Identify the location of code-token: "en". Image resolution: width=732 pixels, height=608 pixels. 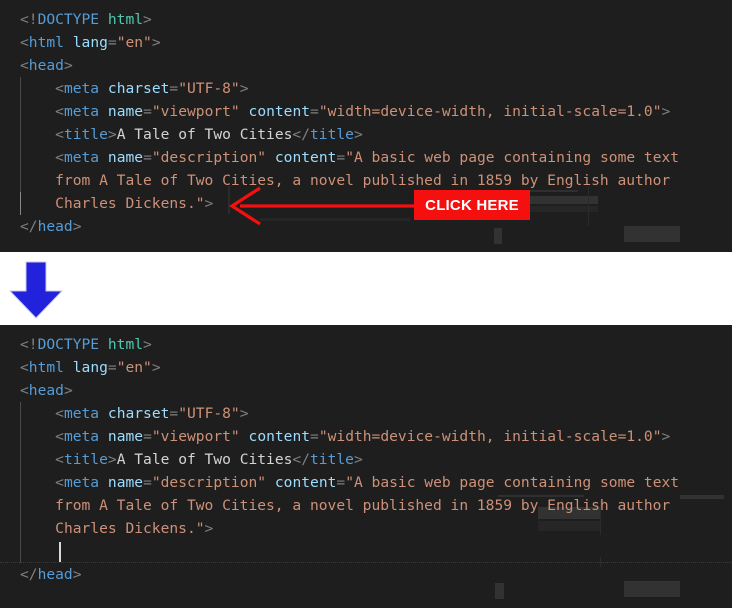
(134, 42).